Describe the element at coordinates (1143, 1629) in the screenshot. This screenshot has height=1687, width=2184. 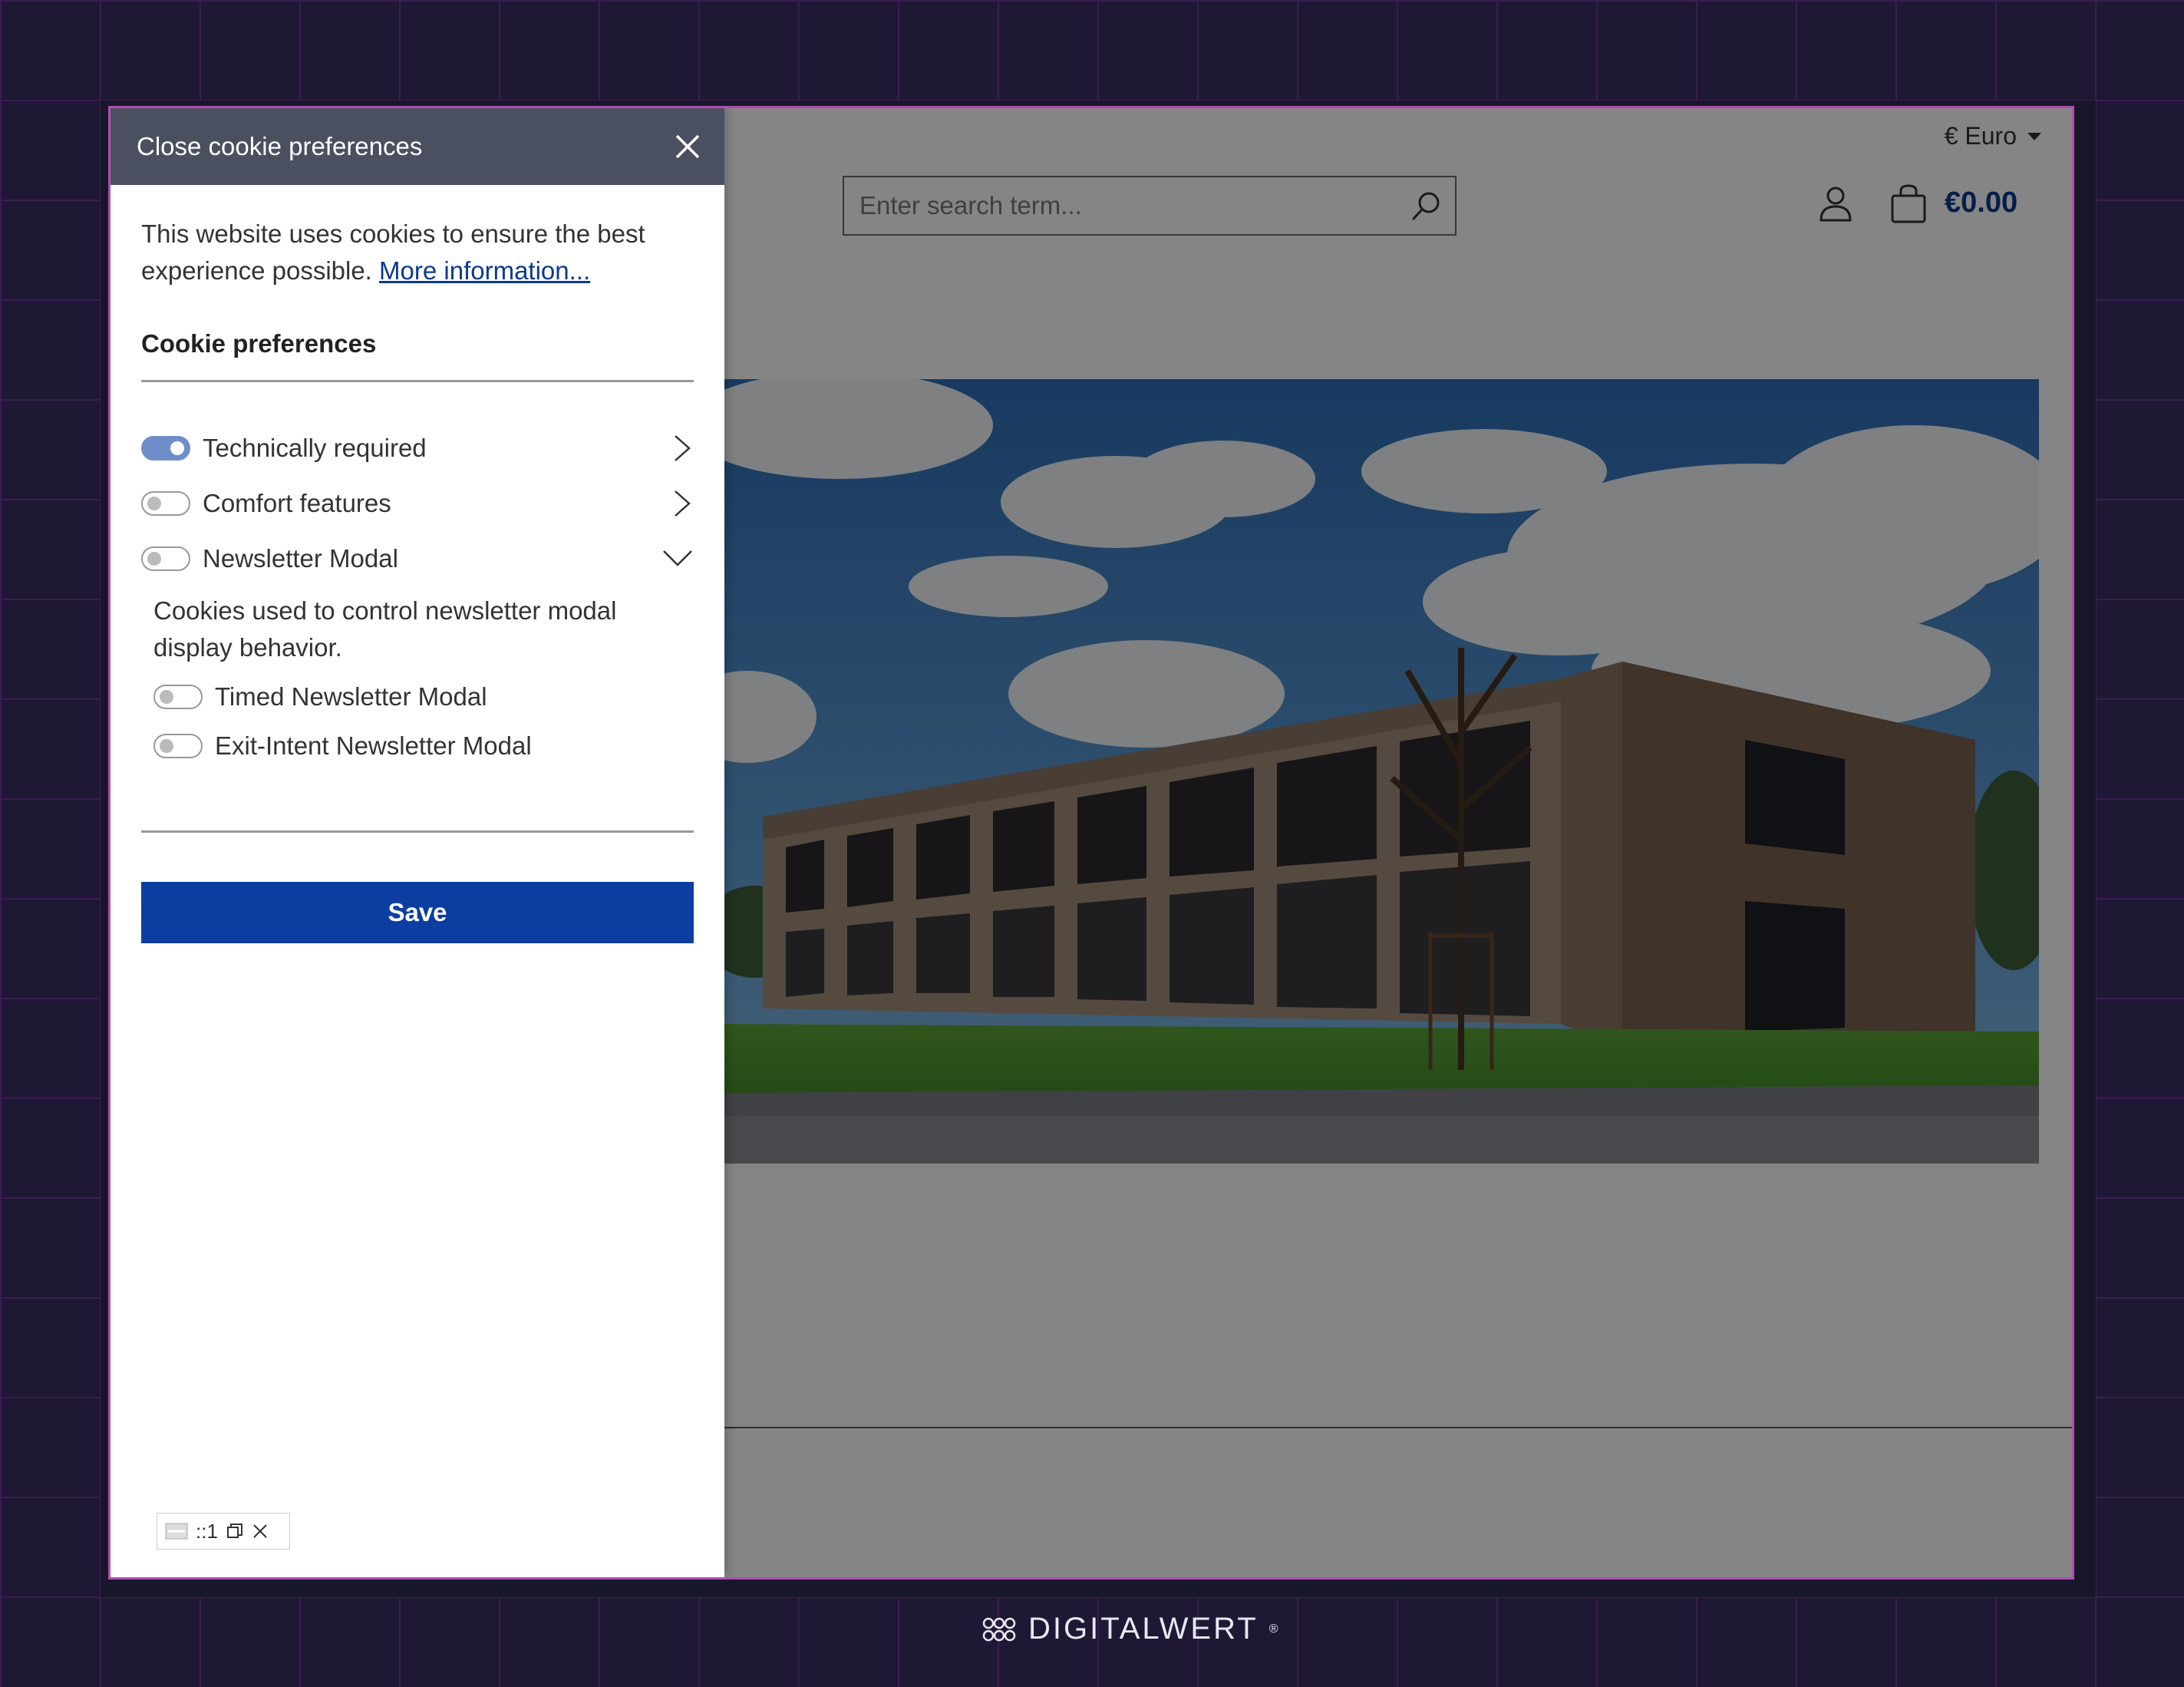
I see `brand-name: DIGITALWERT` at that location.